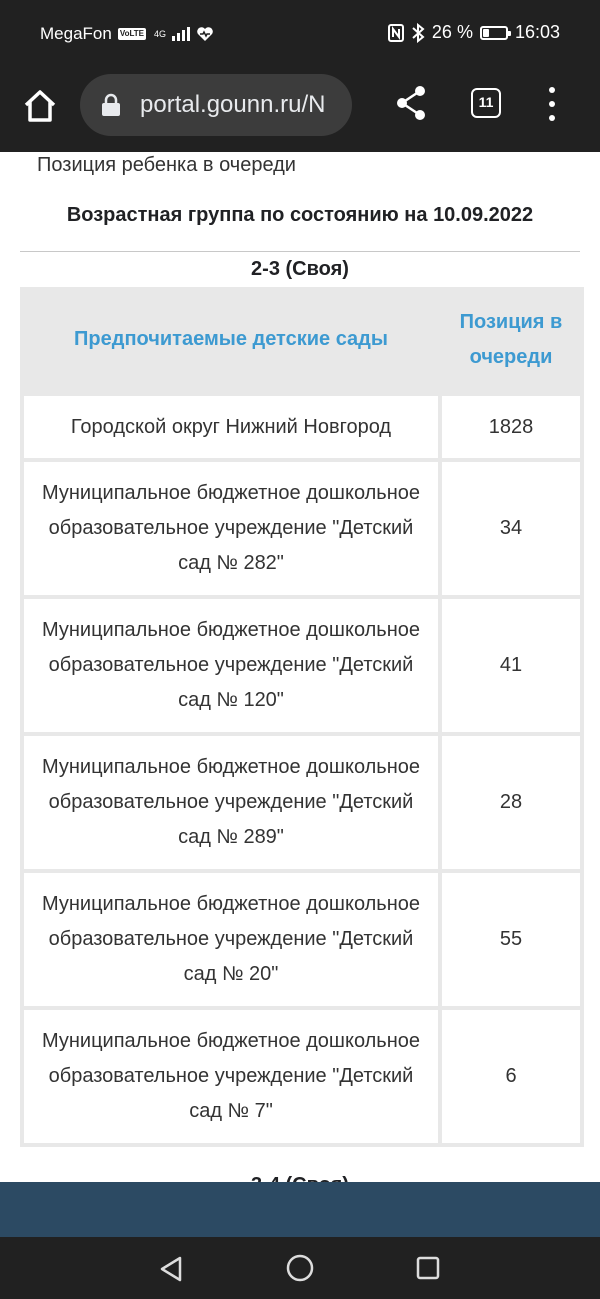  What do you see at coordinates (428, 1268) in the screenshot?
I see `square-recents-icon` at bounding box center [428, 1268].